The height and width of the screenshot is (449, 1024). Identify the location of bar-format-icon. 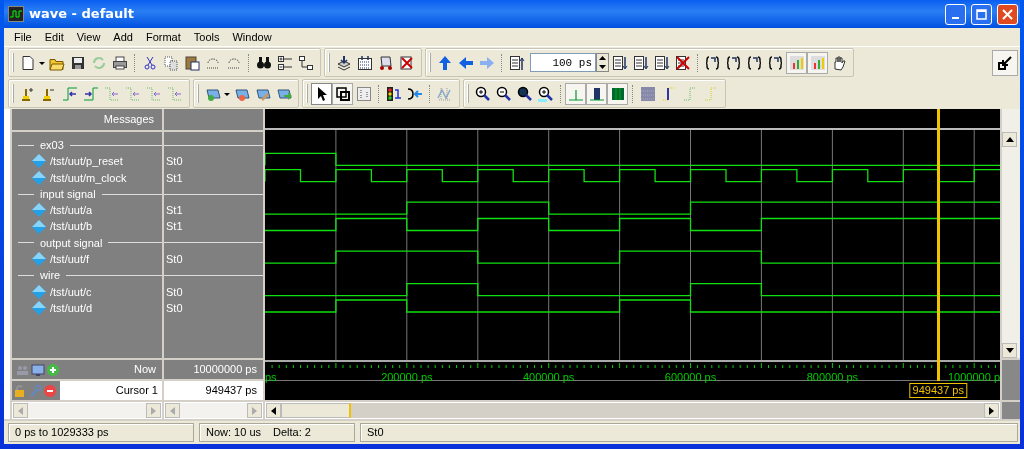
(596, 93).